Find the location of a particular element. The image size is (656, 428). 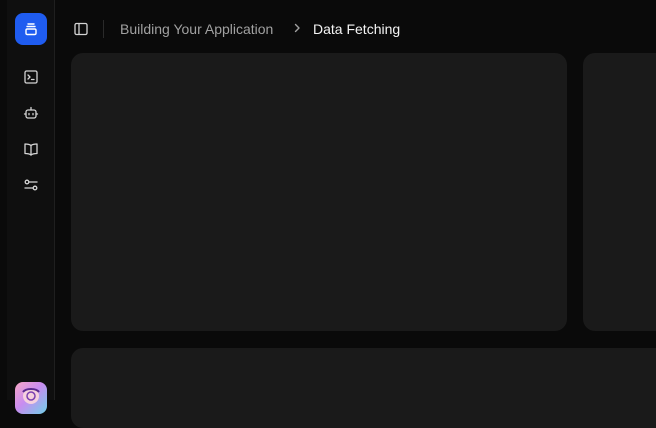

settings-sliders-icon is located at coordinates (31, 185).